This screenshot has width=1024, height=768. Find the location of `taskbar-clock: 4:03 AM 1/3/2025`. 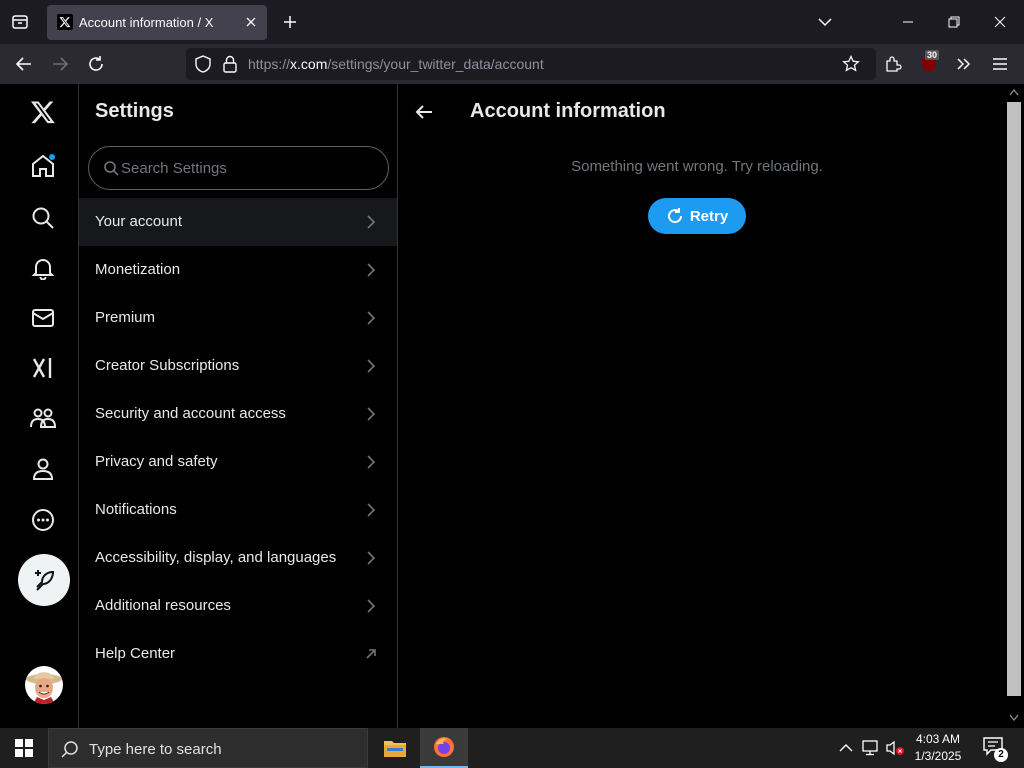

taskbar-clock: 4:03 AM 1/3/2025 is located at coordinates (938, 748).